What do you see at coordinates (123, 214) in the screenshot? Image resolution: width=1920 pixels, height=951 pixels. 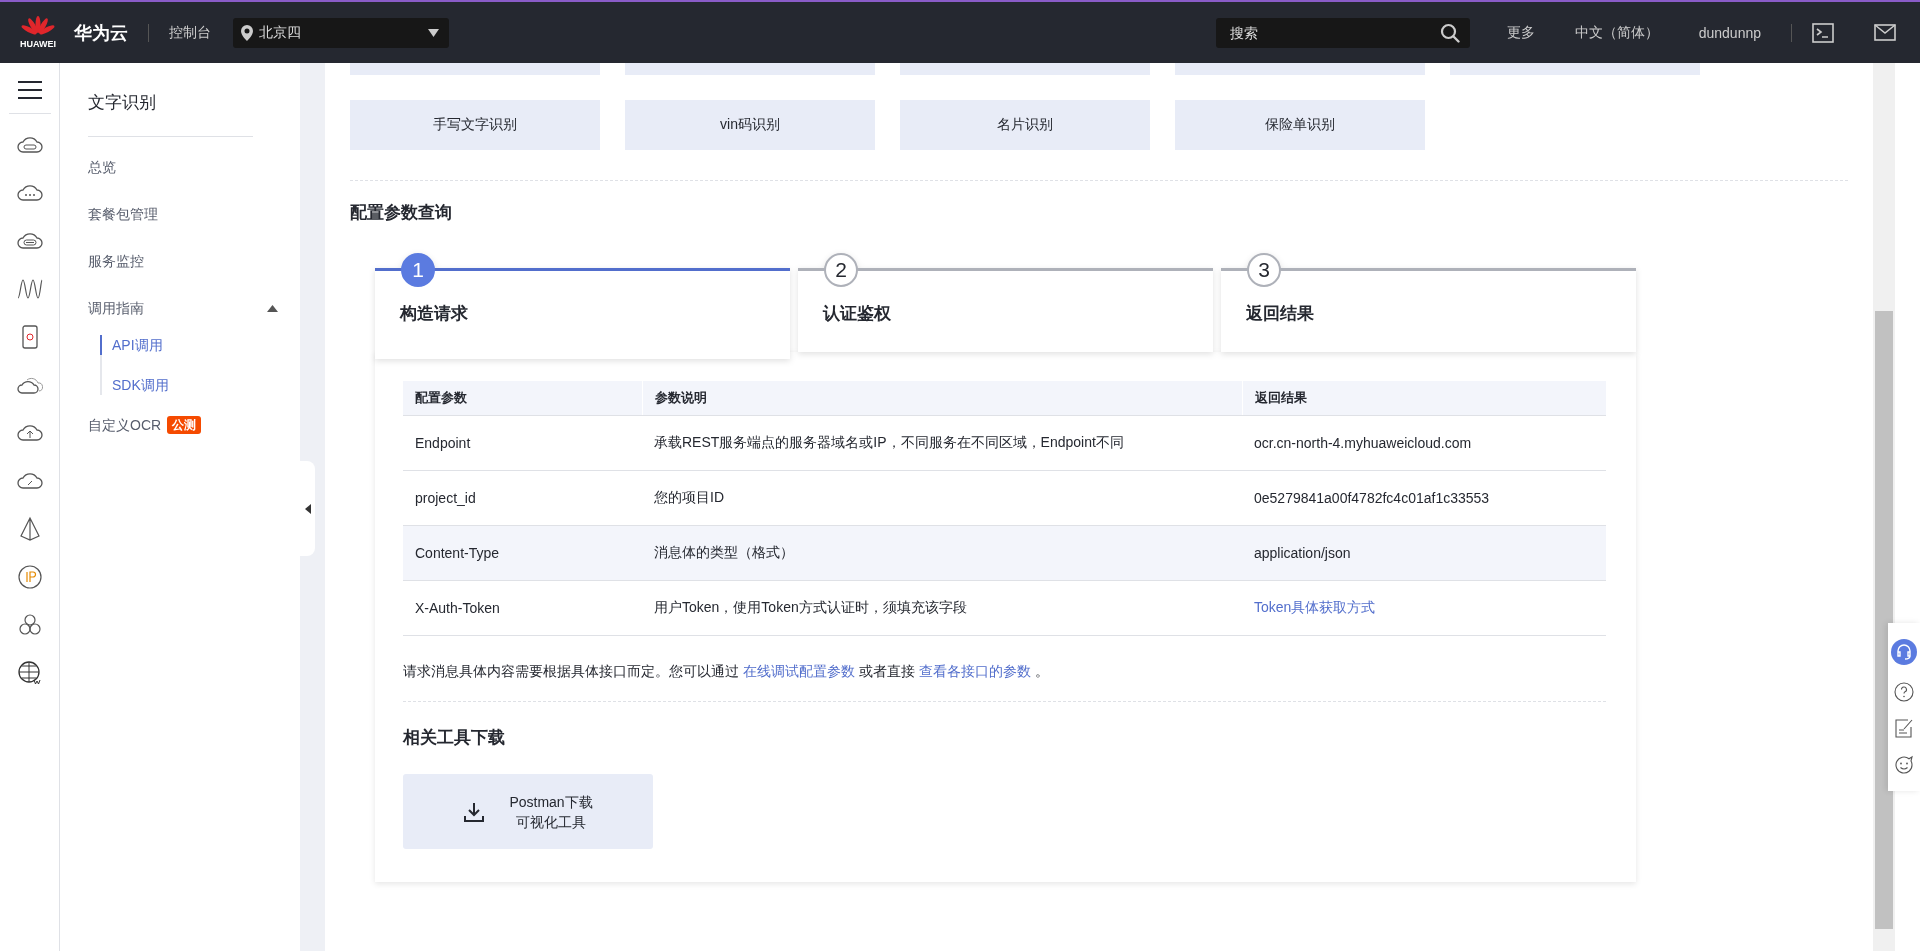 I see `sidebar-item: 套餐包管理` at bounding box center [123, 214].